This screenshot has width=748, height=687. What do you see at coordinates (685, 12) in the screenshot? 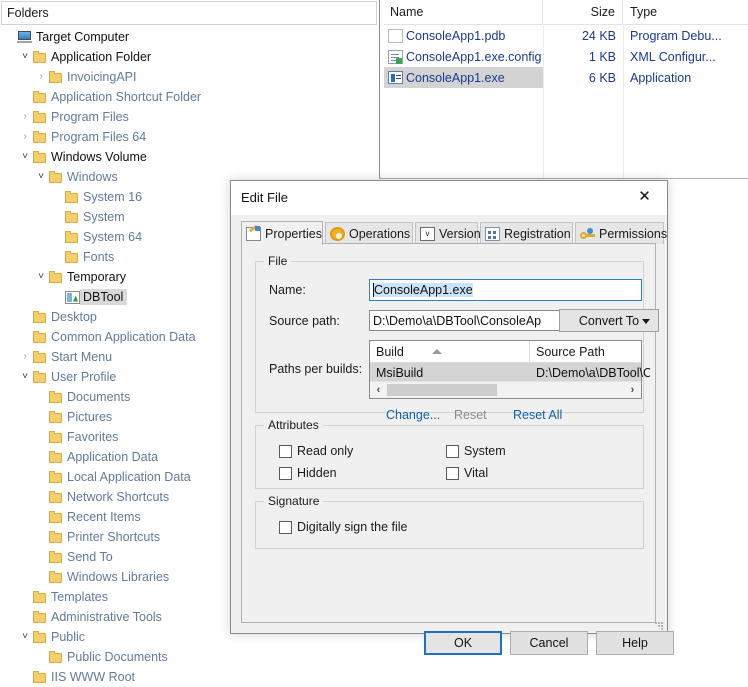
I see `column-header-type: Type` at bounding box center [685, 12].